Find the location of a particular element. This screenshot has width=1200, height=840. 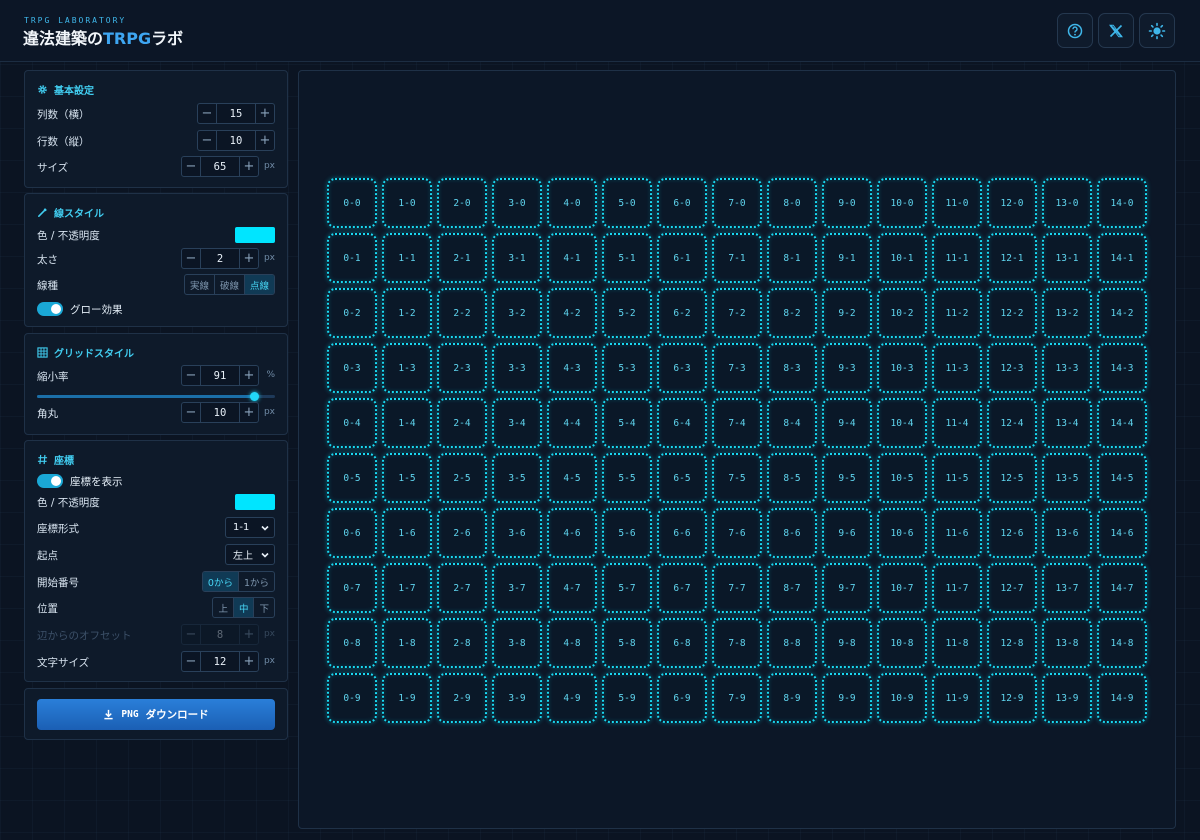

line-width-stepper: − 2 + is located at coordinates (220, 258).